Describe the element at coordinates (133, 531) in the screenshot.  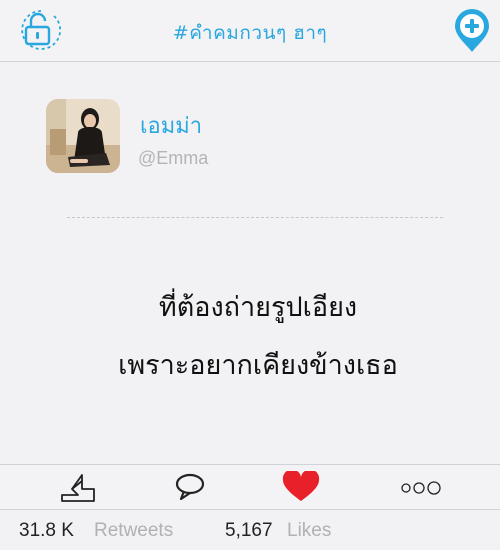
I see `retweets-label: Retweets` at that location.